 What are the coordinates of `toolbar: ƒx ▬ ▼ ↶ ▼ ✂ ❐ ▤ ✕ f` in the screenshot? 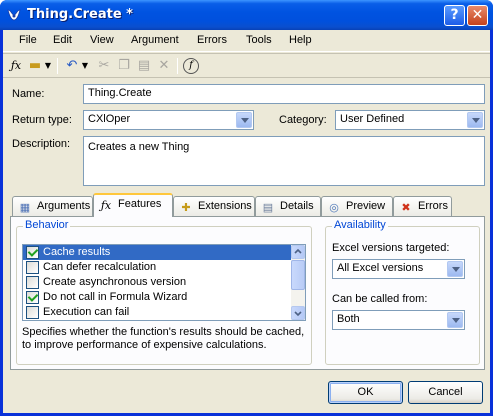 It's located at (246, 65).